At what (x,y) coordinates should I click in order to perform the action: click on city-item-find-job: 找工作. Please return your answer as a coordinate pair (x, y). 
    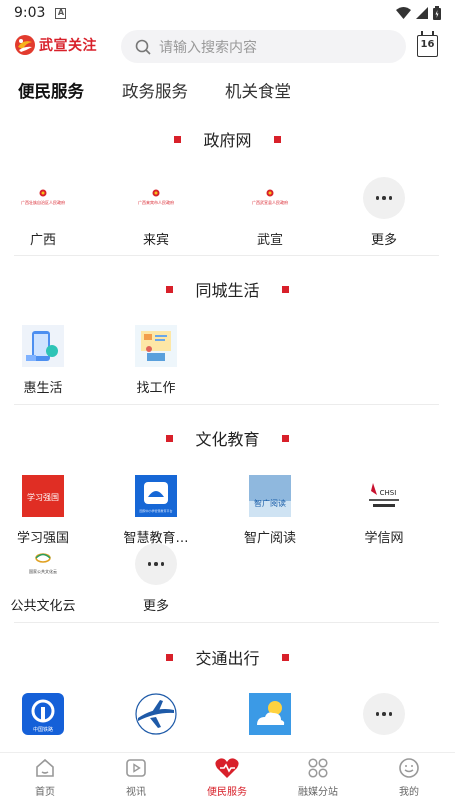
    Looking at the image, I should click on (156, 360).